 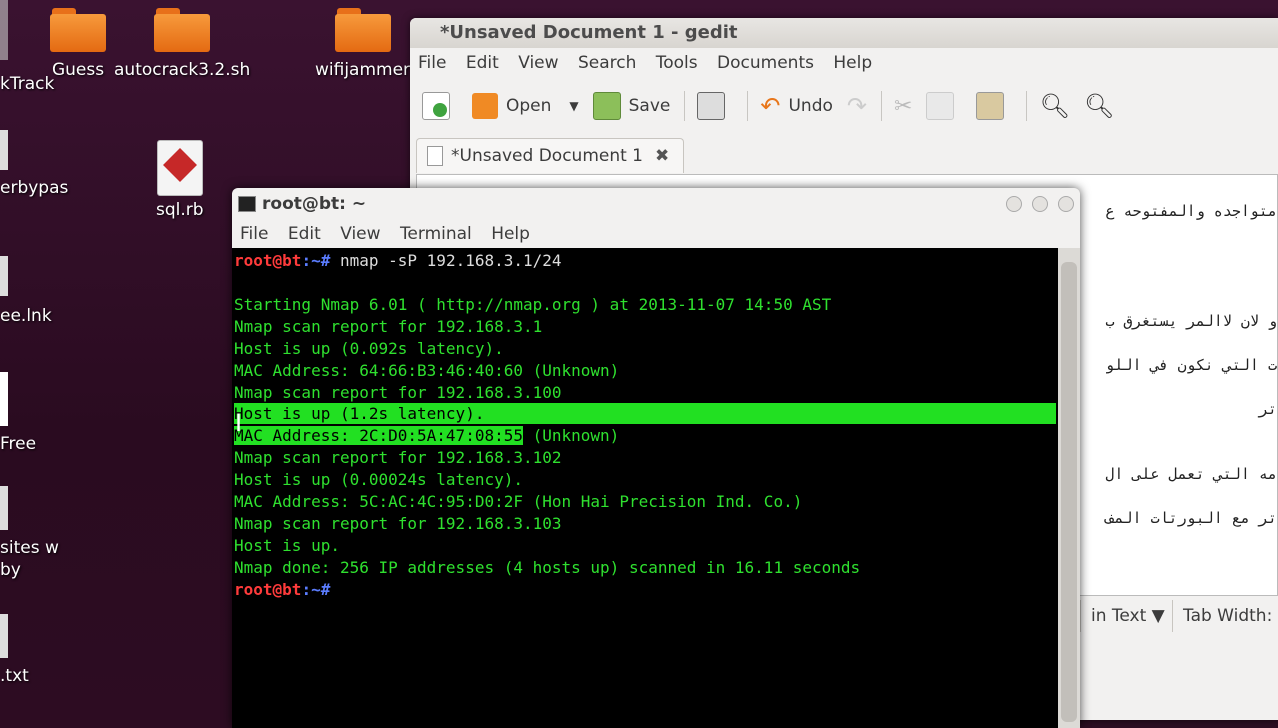 I want to click on gedit-toolbar: Open ▼ Save ↶ Undo ↷ ✂ 🔍︎ 🔍︎, so click(x=844, y=106).